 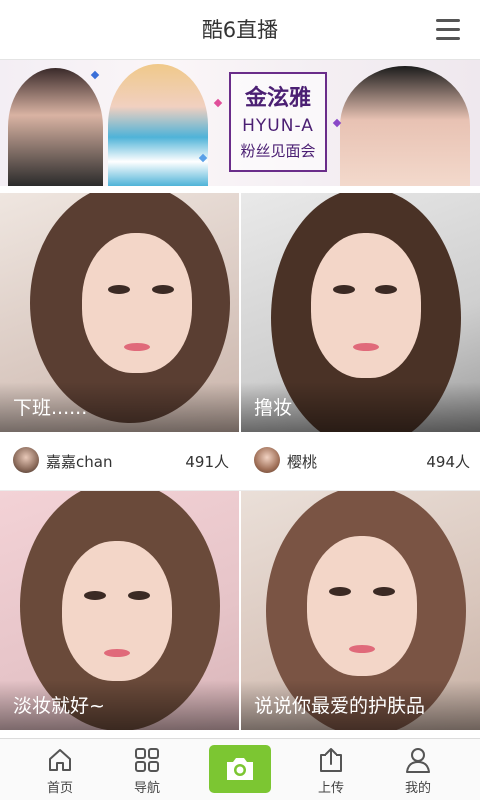 What do you see at coordinates (417, 788) in the screenshot?
I see `tab-mine-label: 我的` at bounding box center [417, 788].